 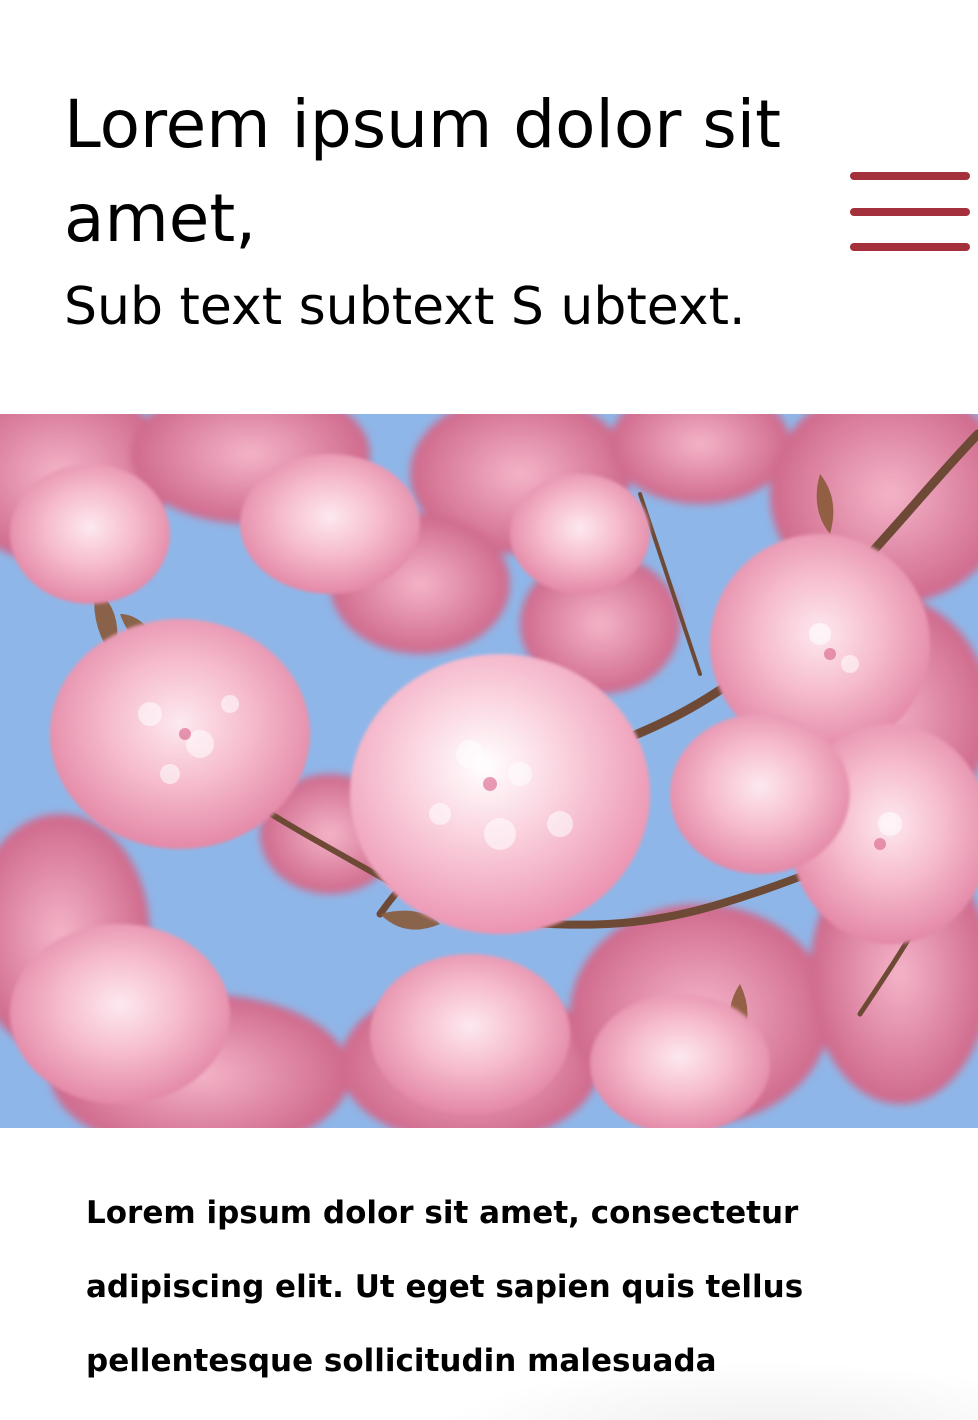 I want to click on menu-bar-top, so click(x=910, y=176).